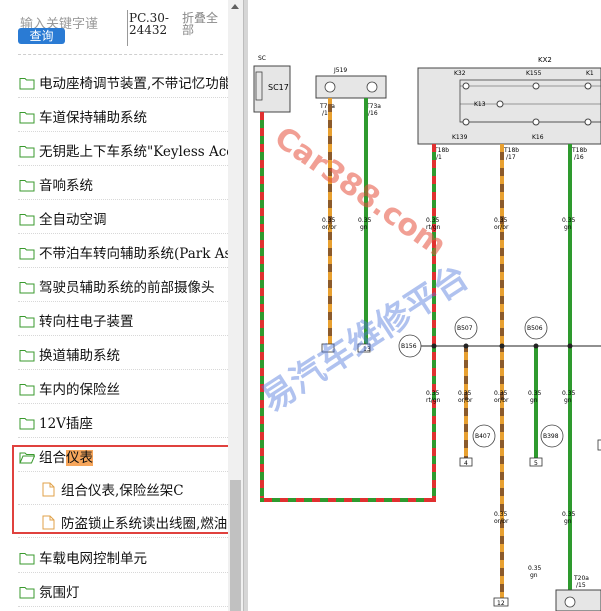 The width and height of the screenshot is (601, 611). I want to click on svg-text: K32, so click(460, 73).